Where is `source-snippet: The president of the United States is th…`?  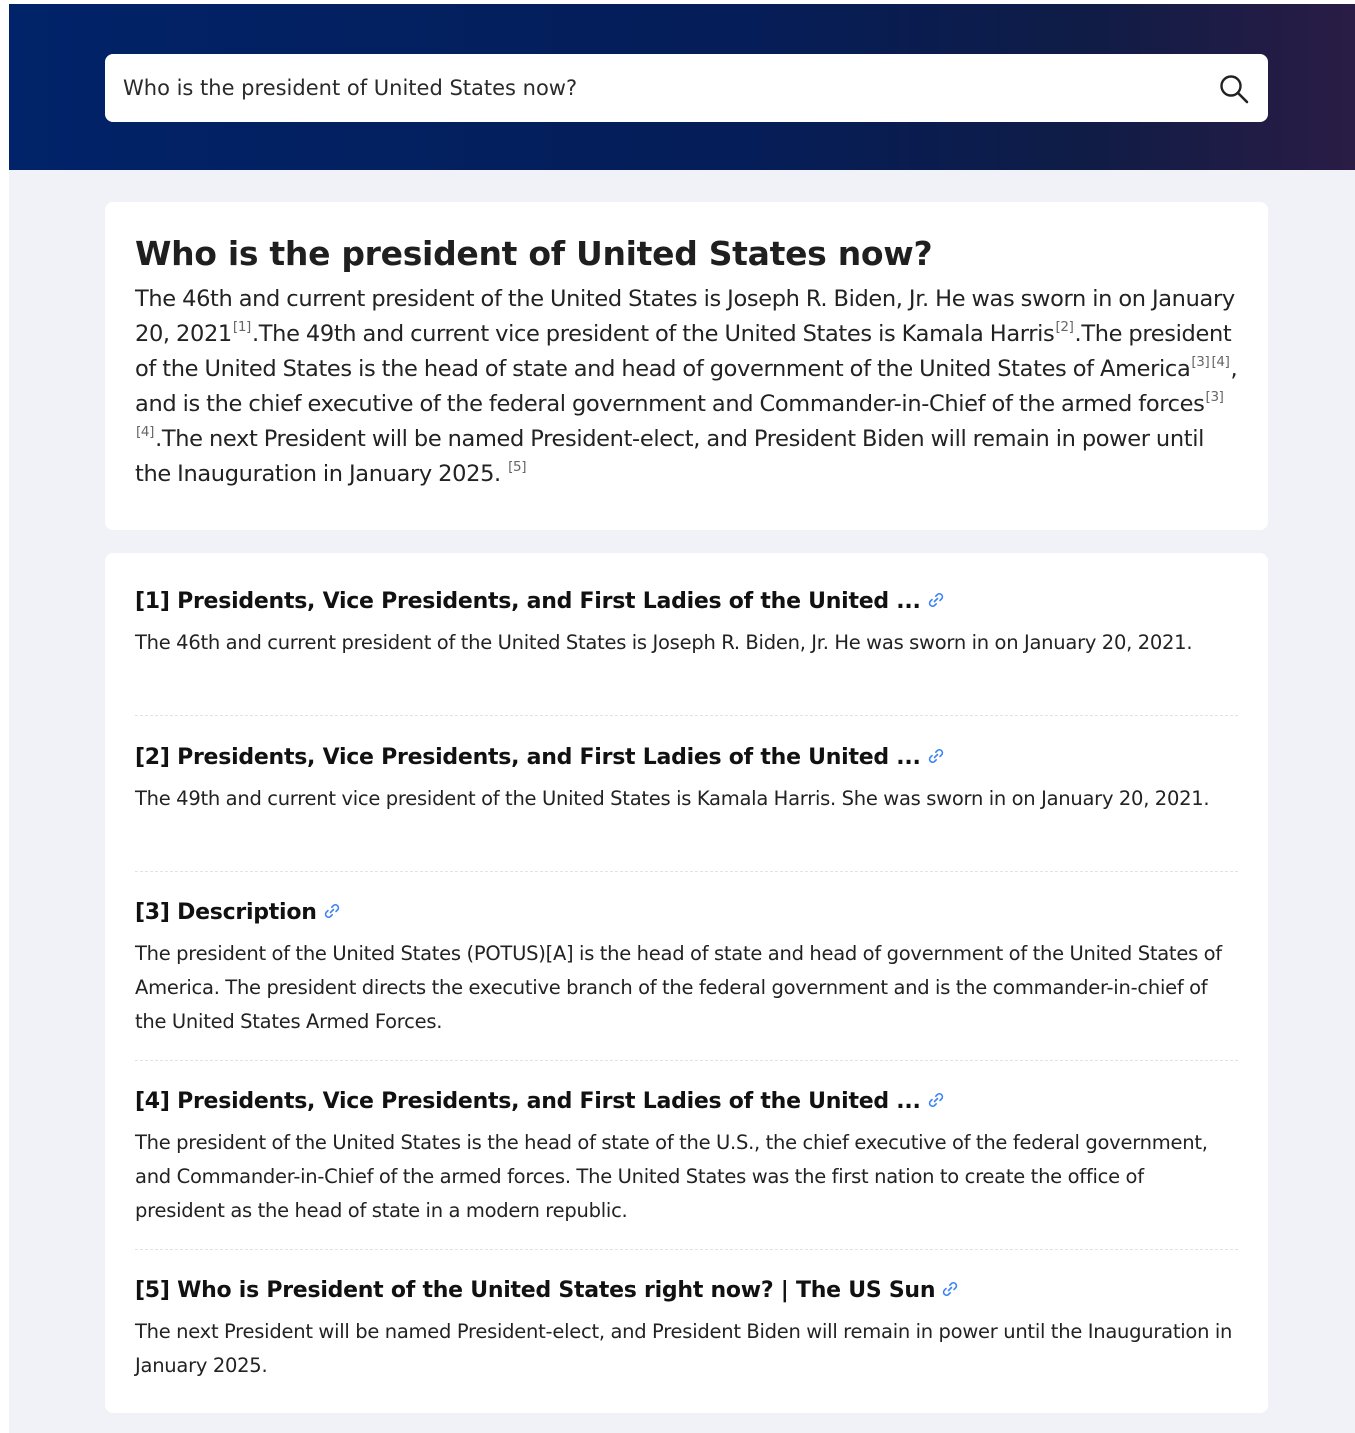 source-snippet: The president of the United States is th… is located at coordinates (671, 1176).